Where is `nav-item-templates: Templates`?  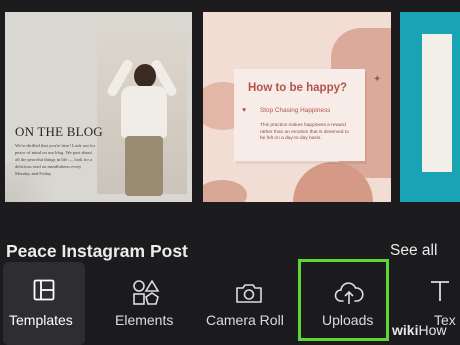 nav-item-templates: Templates is located at coordinates (44, 303).